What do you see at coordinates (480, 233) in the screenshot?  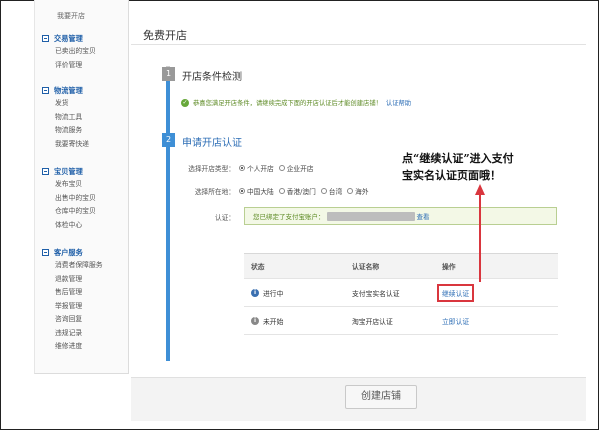 I see `annotation-arrow` at bounding box center [480, 233].